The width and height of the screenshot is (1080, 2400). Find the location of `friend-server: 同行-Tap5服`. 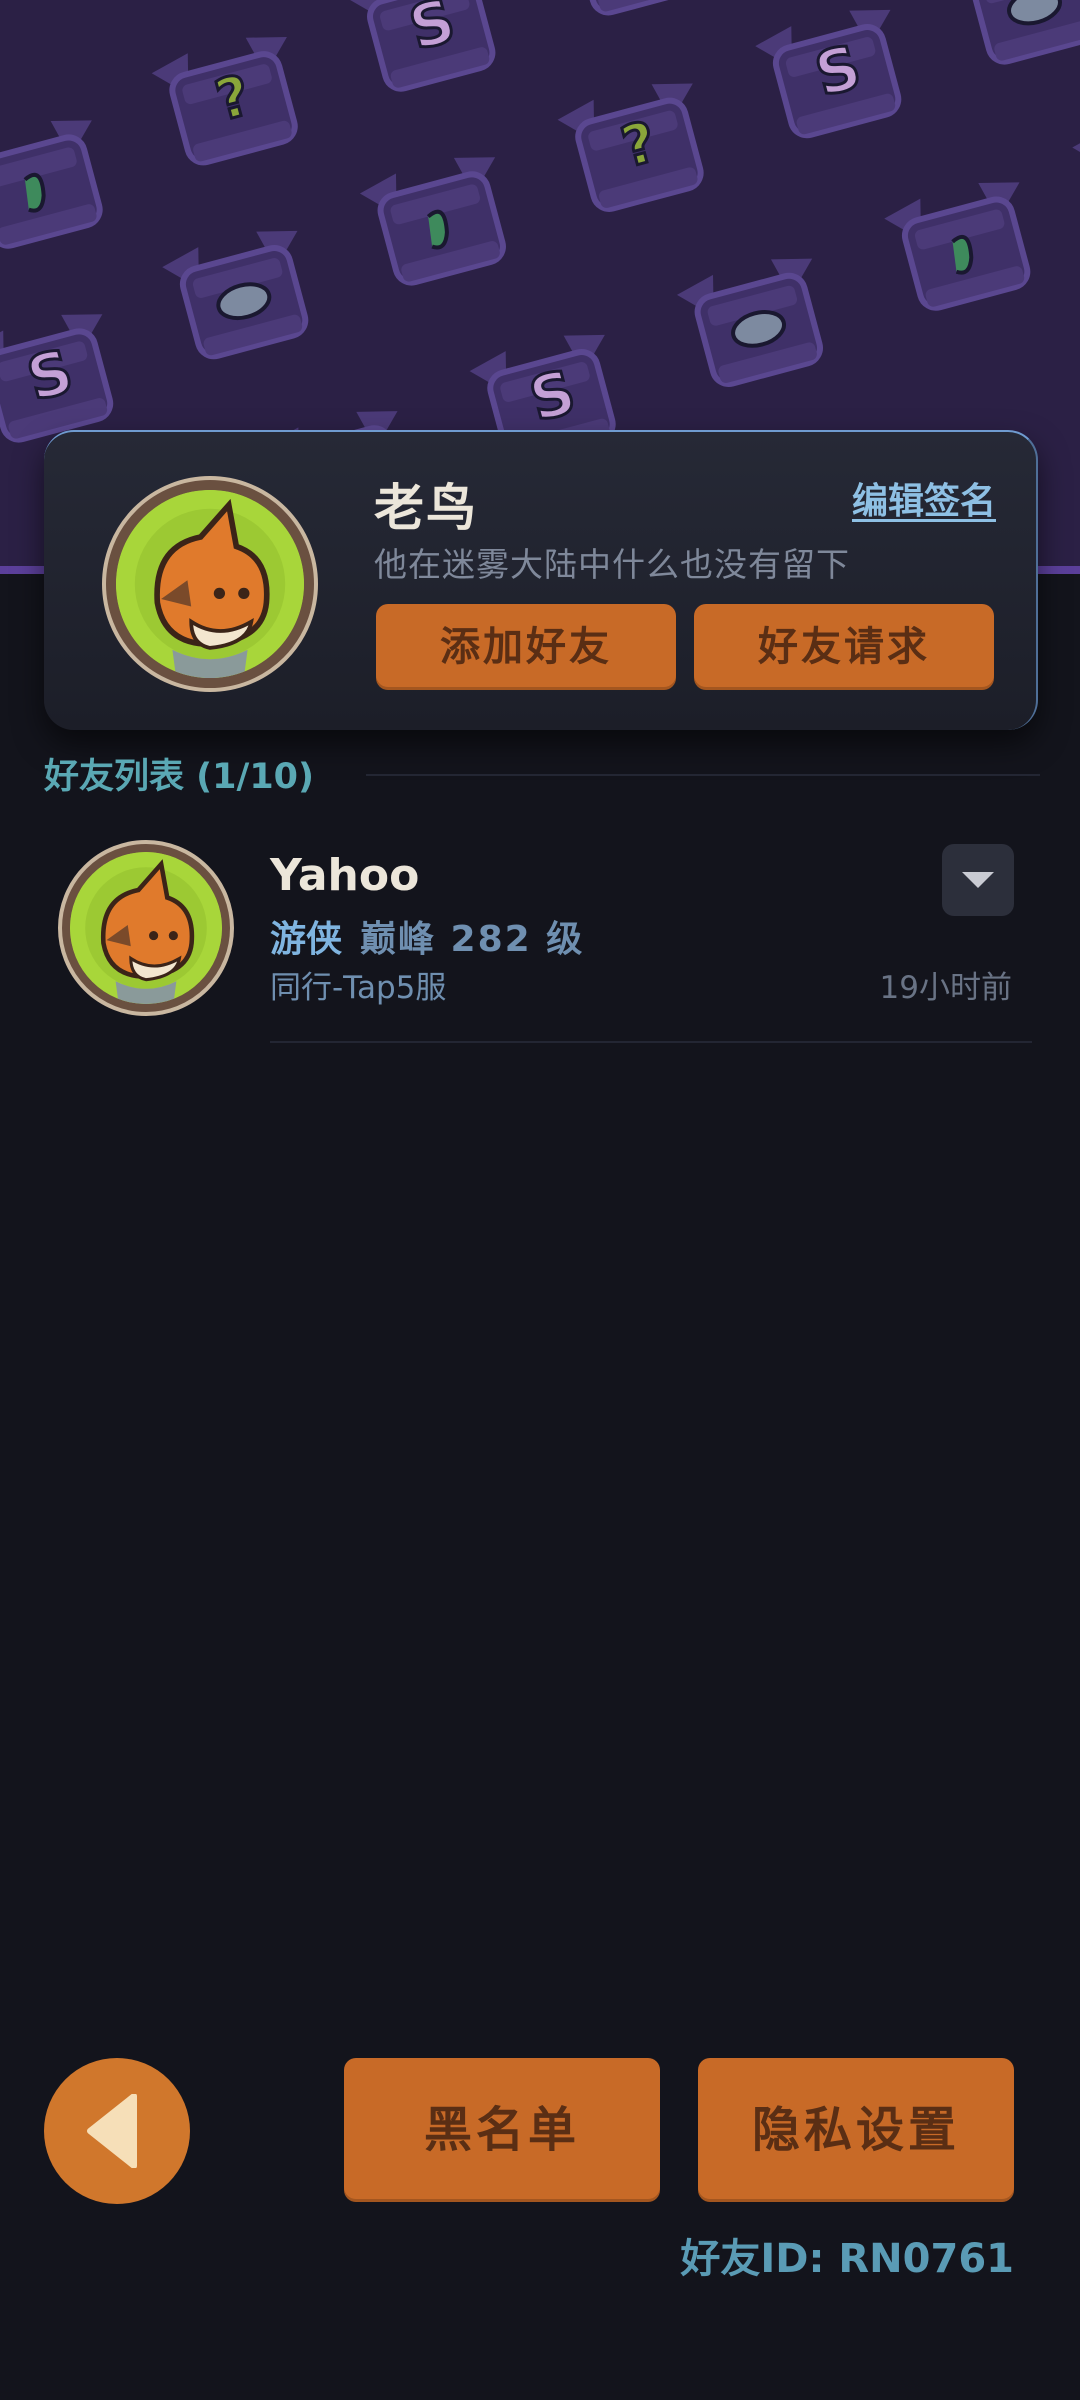

friend-server: 同行-Tap5服 is located at coordinates (358, 988).